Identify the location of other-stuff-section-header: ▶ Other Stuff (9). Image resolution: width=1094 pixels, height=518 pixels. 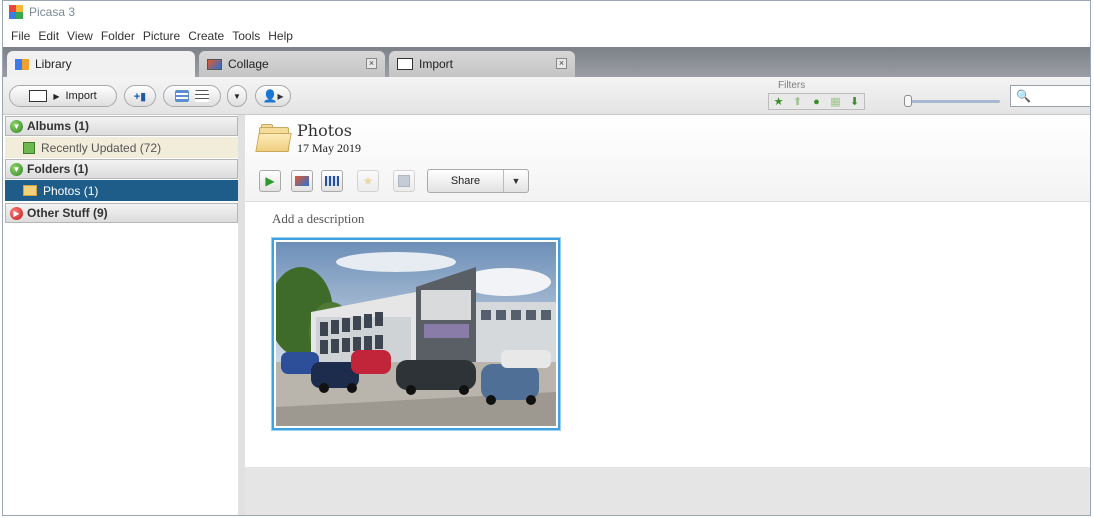
(121, 213).